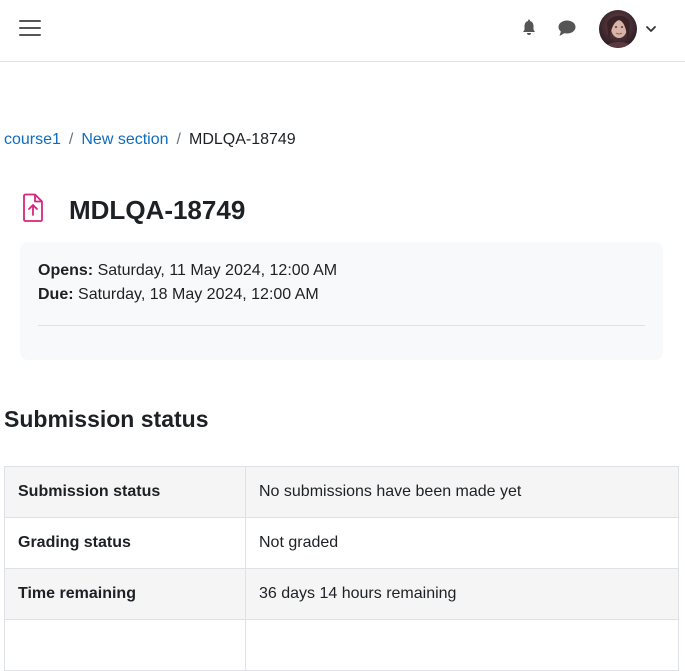 The image size is (685, 671). Describe the element at coordinates (157, 210) in the screenshot. I see `page-title: MDLQA-18749` at that location.